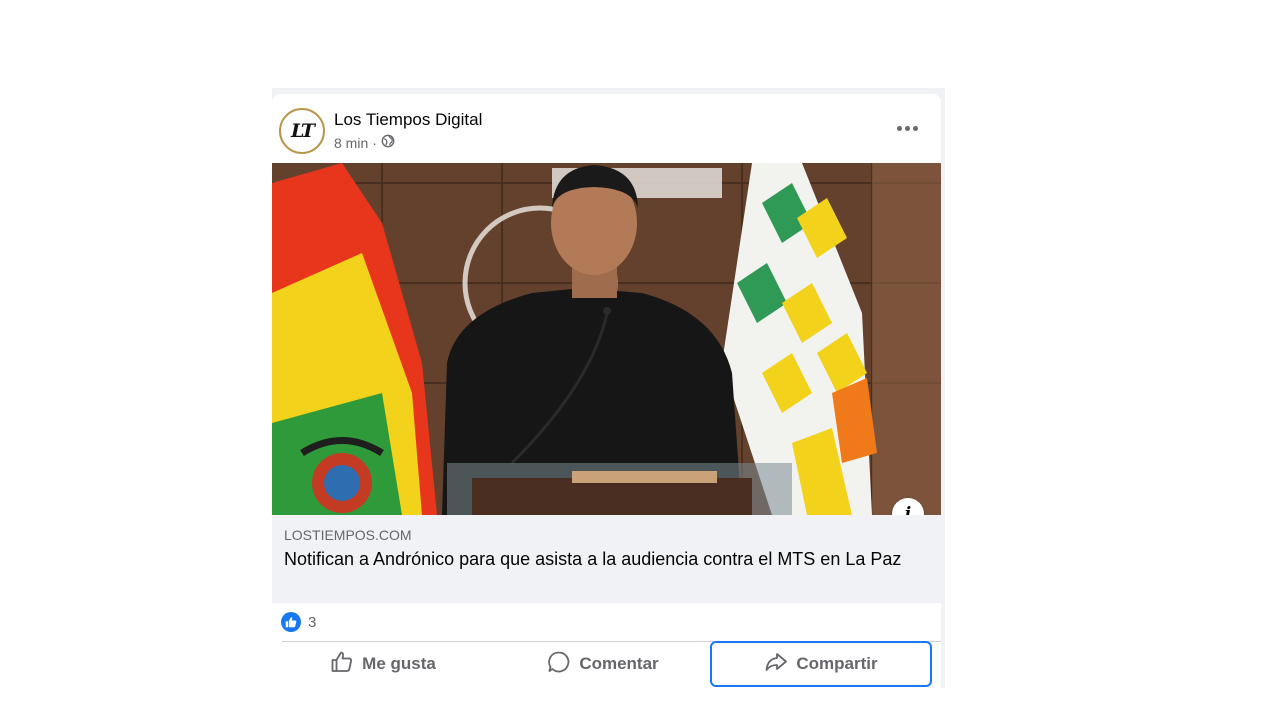 The image size is (1280, 720). Describe the element at coordinates (559, 664) in the screenshot. I see `comment-icon` at that location.